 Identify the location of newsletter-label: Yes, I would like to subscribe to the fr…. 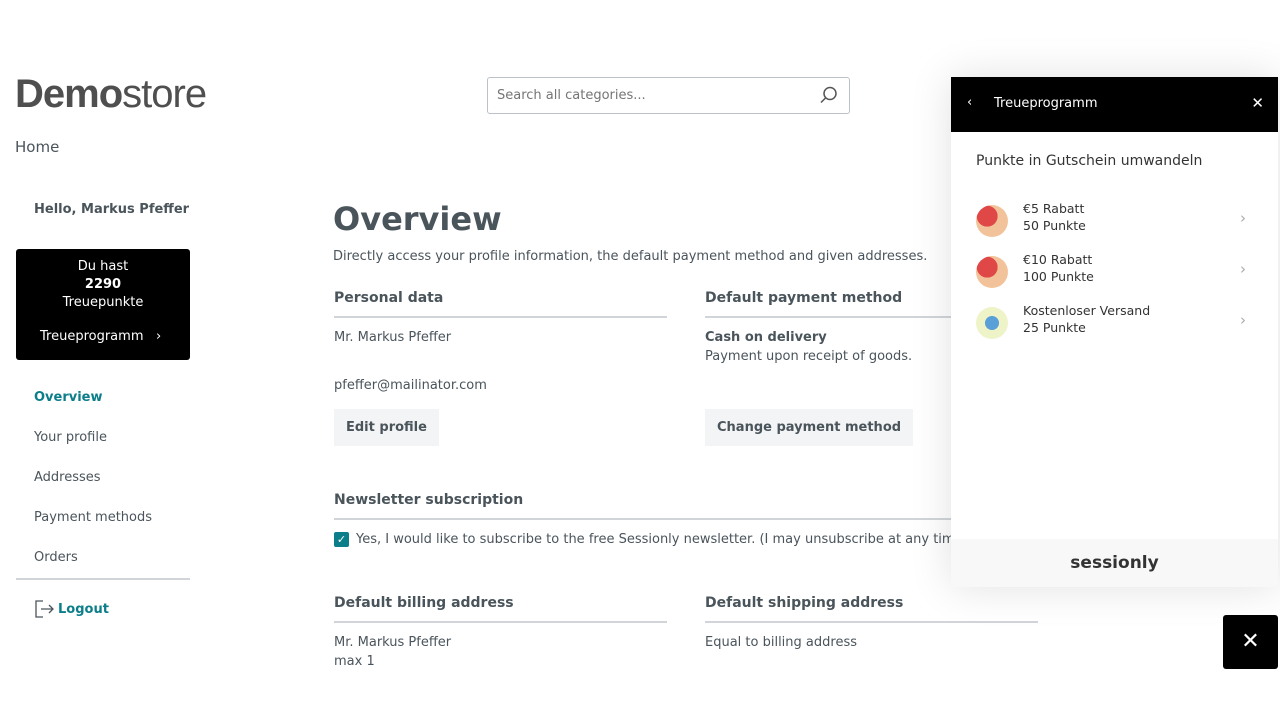
(664, 539).